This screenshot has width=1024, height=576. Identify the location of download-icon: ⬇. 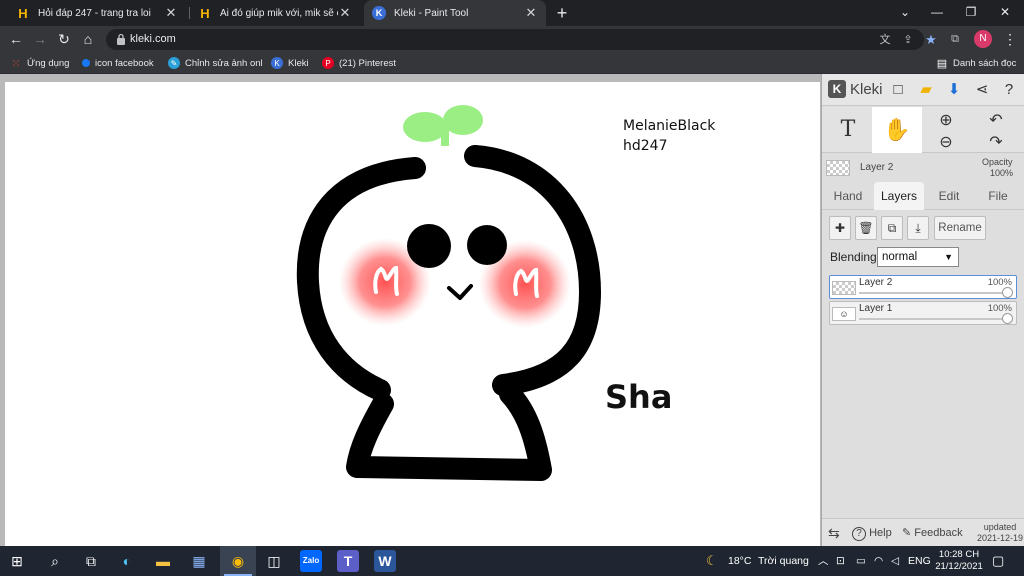
(954, 90).